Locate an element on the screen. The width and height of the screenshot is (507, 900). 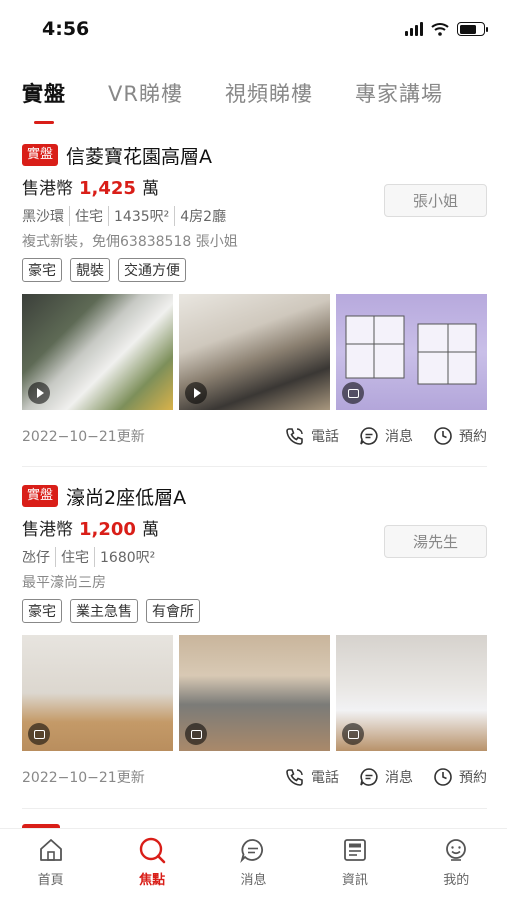
tab-bar: 實盤 VR睇樓 視頻睇樓 專家講場 is located at coordinates (232, 101).